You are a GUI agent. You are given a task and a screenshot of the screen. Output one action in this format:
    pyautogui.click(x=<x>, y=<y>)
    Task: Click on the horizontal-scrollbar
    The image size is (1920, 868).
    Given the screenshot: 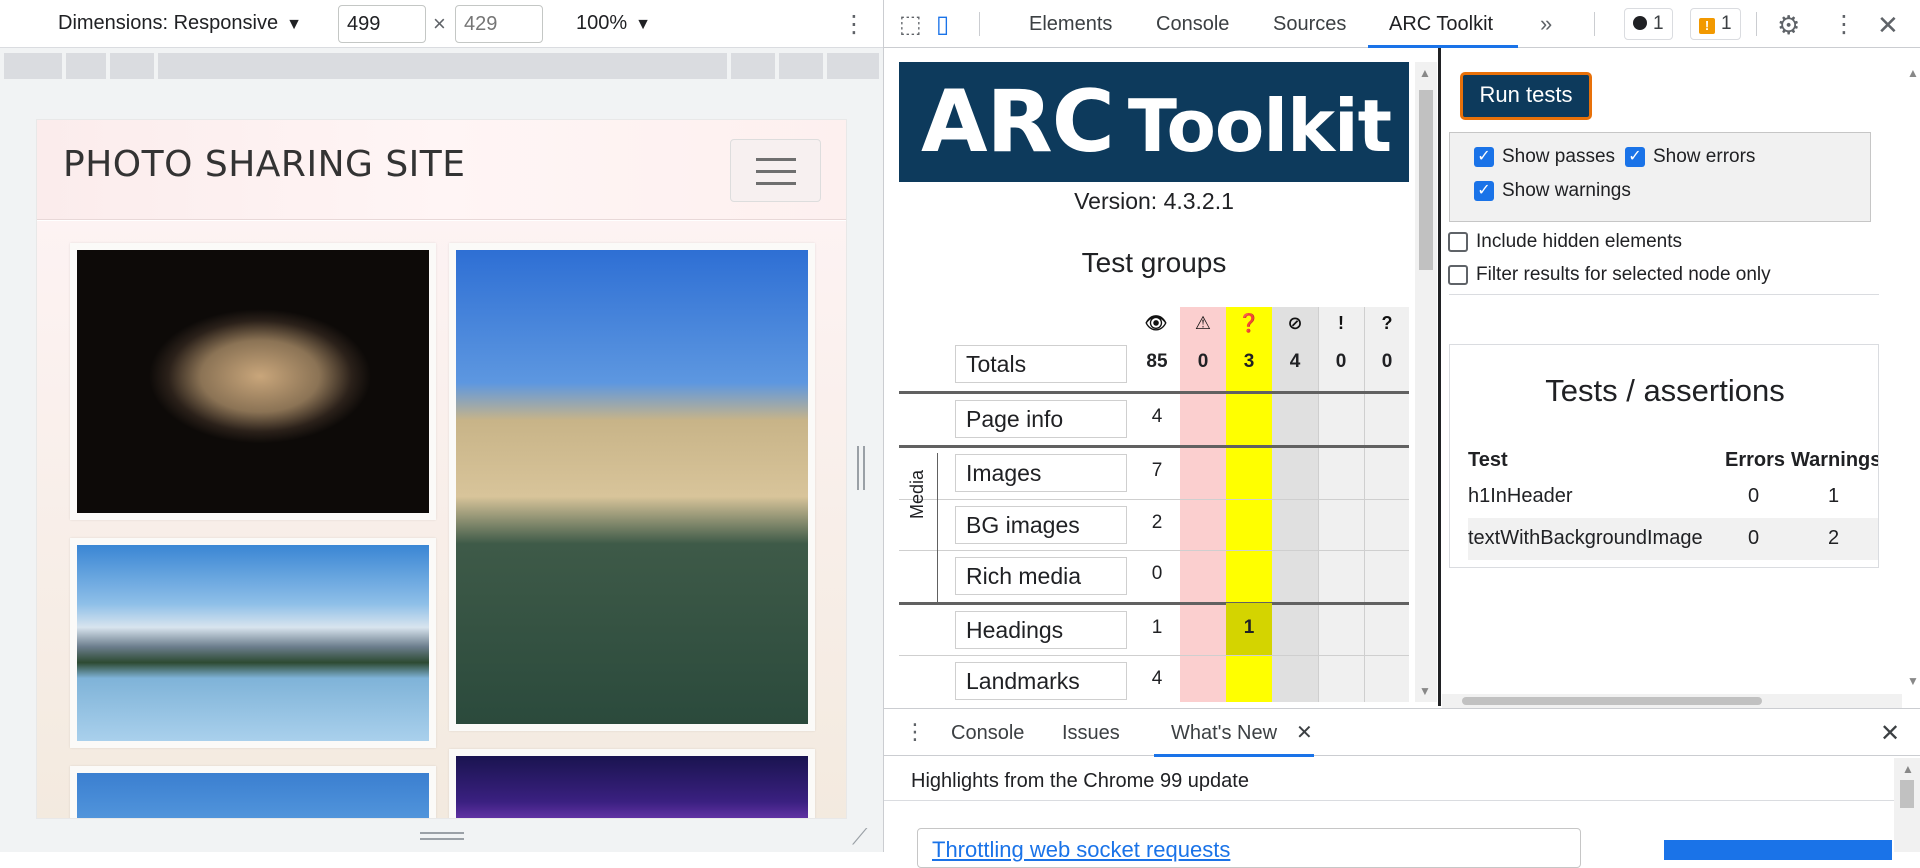 What is the action you would take?
    pyautogui.click(x=1672, y=701)
    